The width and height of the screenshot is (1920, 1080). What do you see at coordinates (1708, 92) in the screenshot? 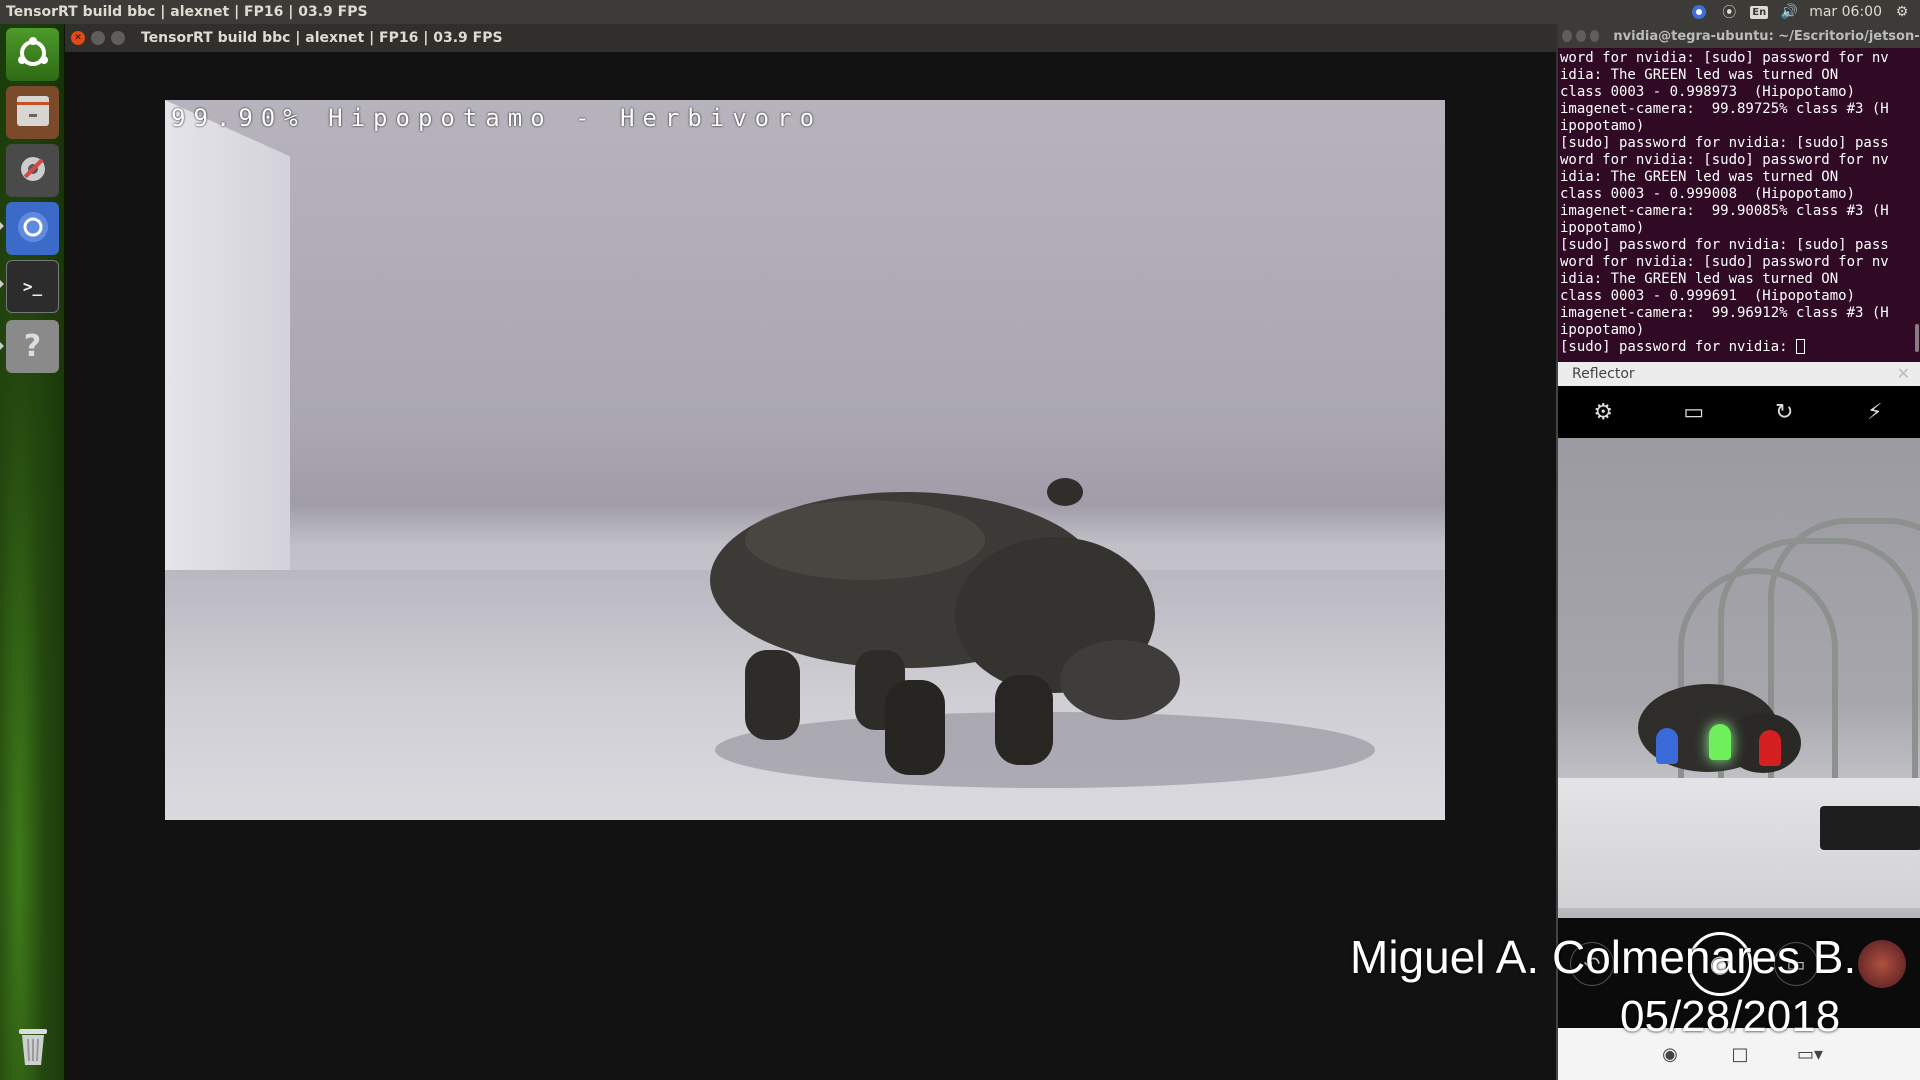
I see `terminal-line: class 0003 - 0.998973 (Hipopotamo)` at bounding box center [1708, 92].